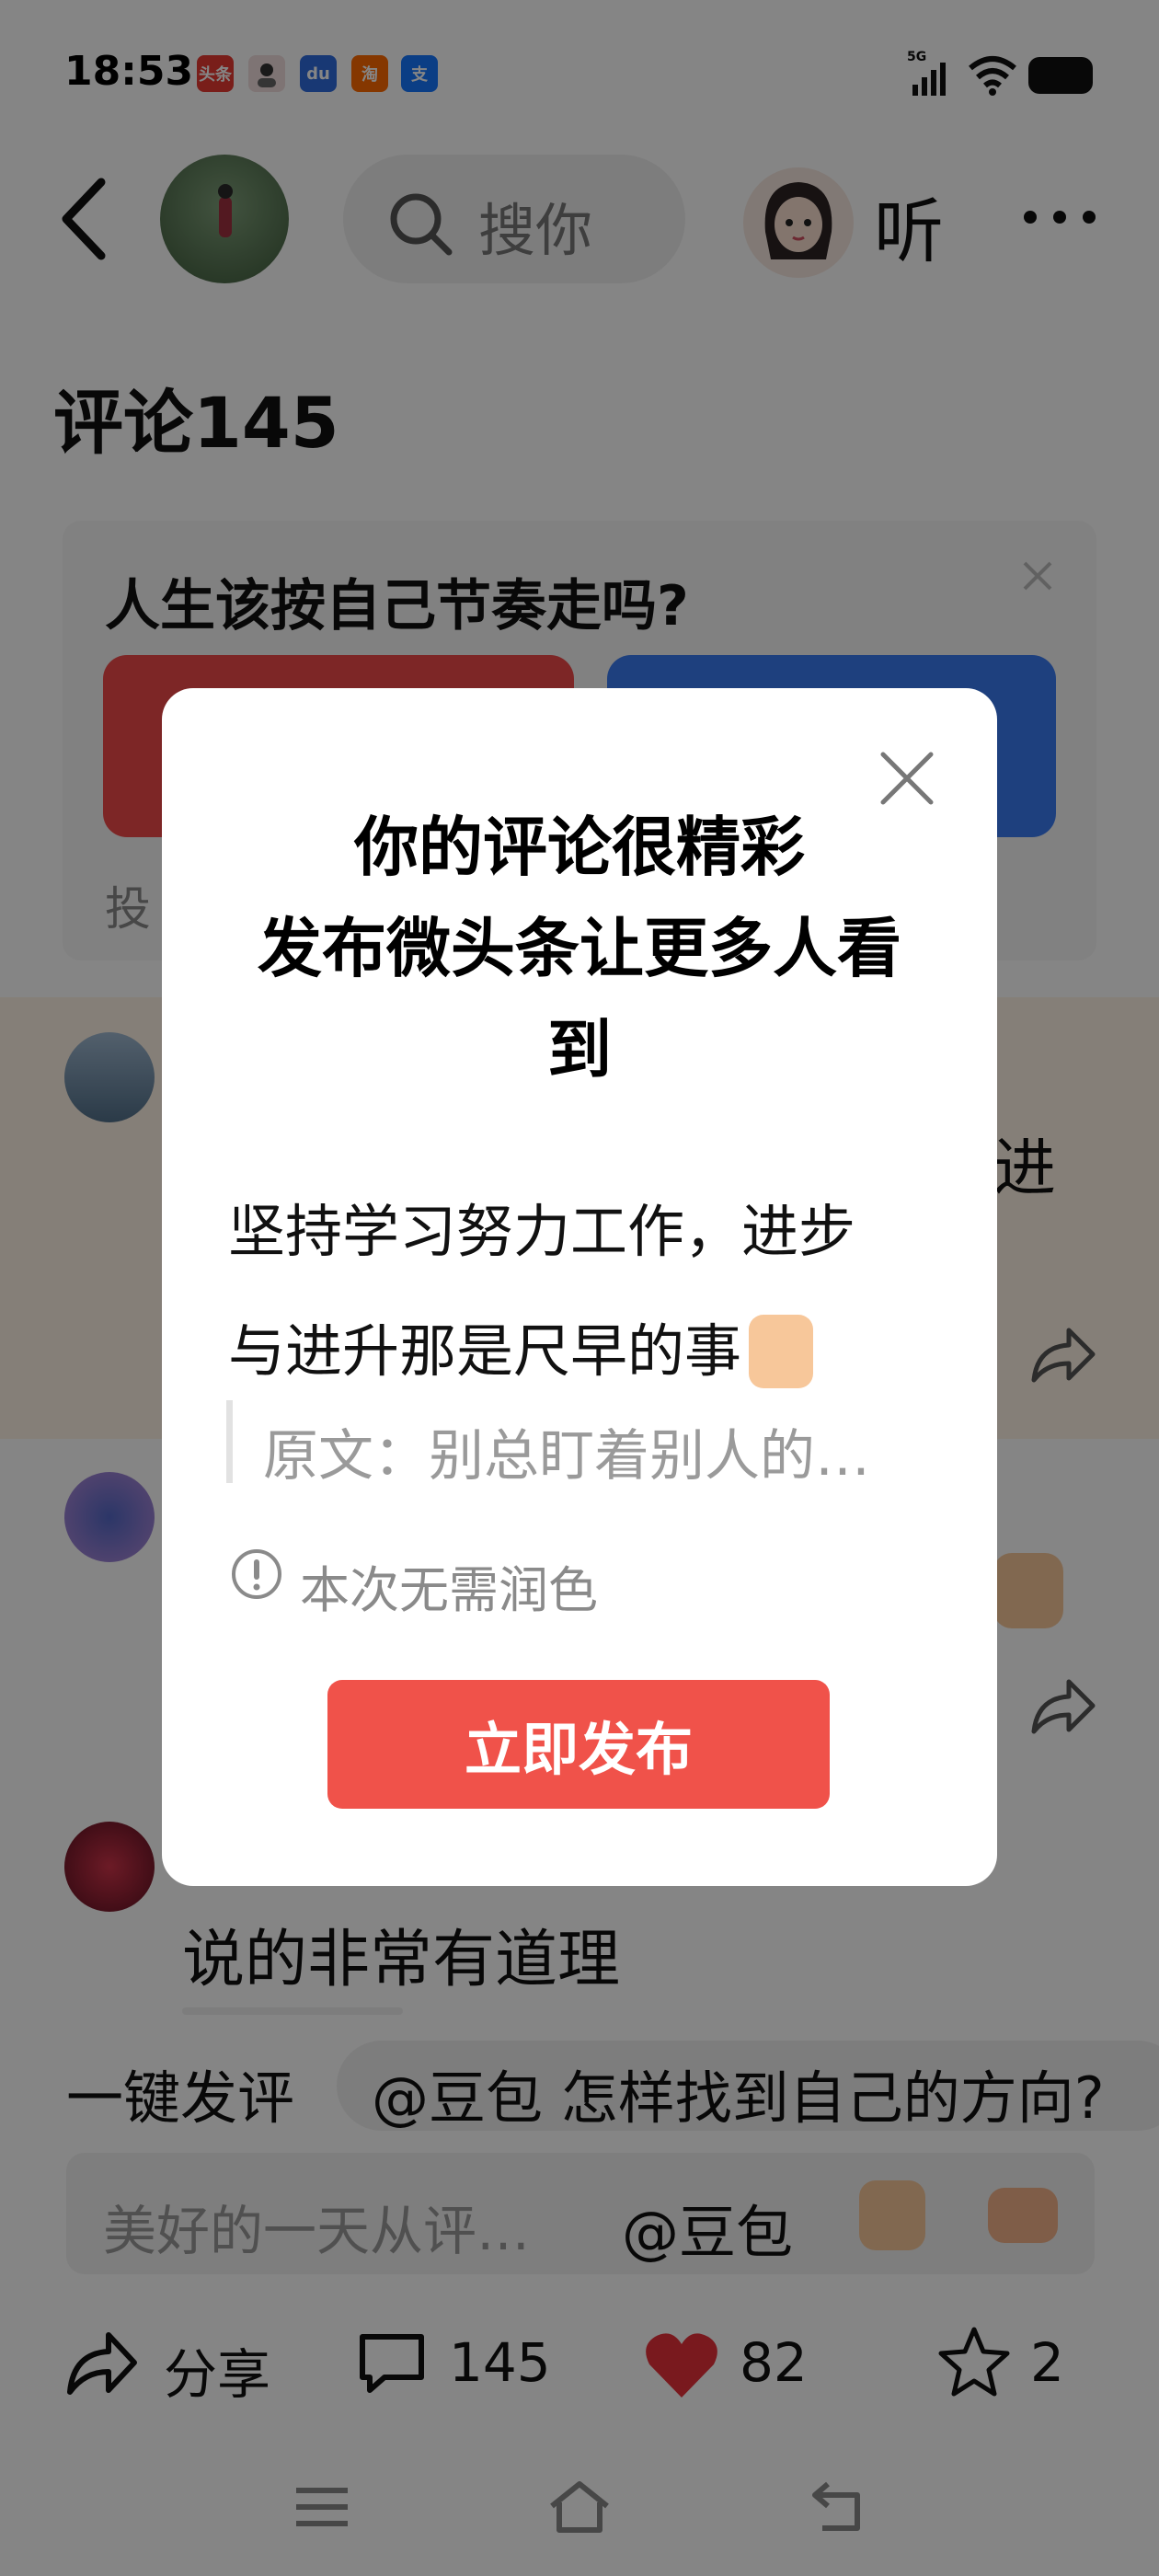  I want to click on thumbs-up-icon, so click(781, 1351).